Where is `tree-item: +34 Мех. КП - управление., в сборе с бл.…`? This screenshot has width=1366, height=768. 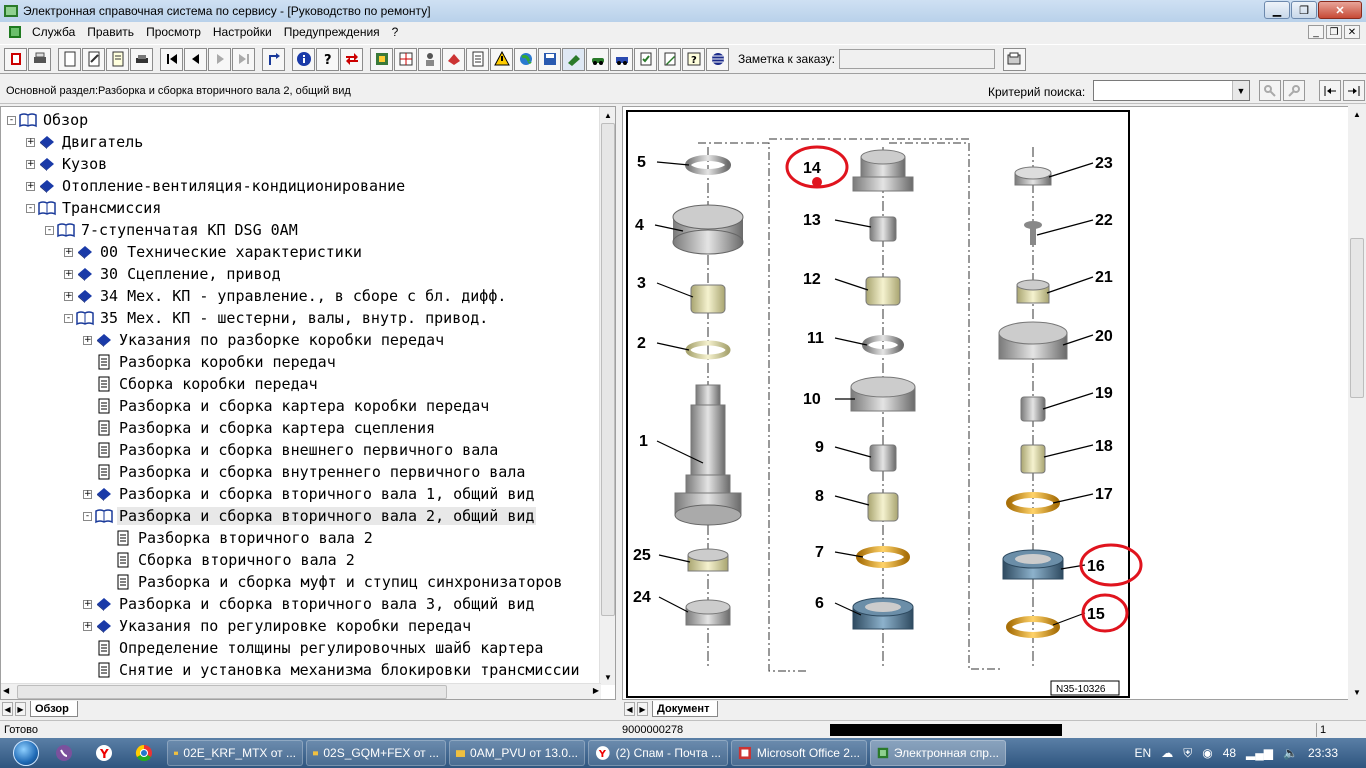 tree-item: +34 Мех. КП - управление., в сборе с бл.… is located at coordinates (301, 296).